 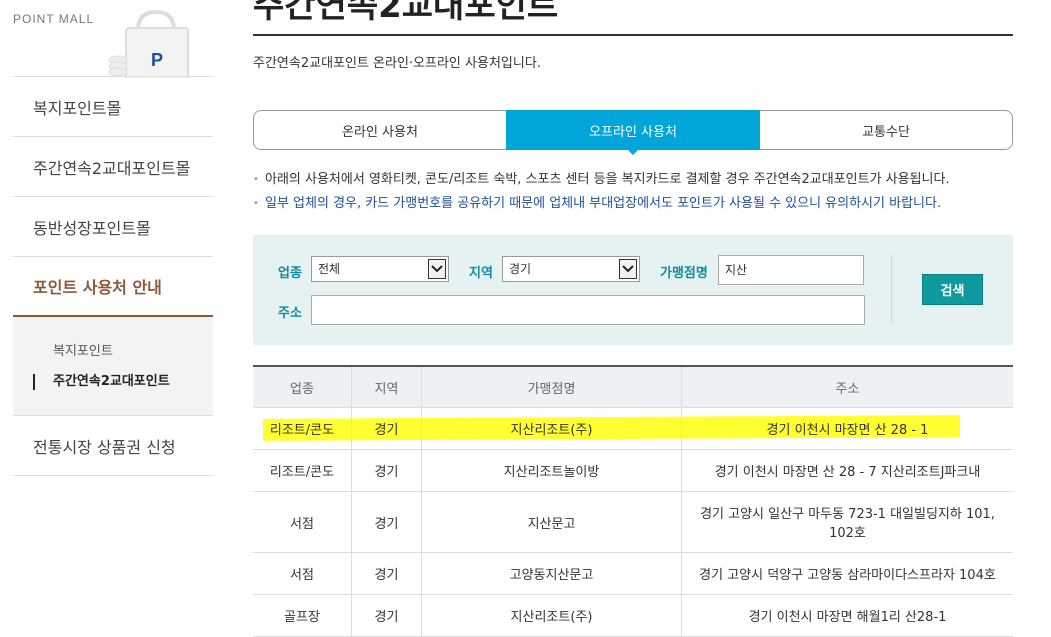 What do you see at coordinates (847, 524) in the screenshot?
I see `cell-address: 경기 고양시 일산구 마두동 723-1 대일빌딩지하 101, 102호` at bounding box center [847, 524].